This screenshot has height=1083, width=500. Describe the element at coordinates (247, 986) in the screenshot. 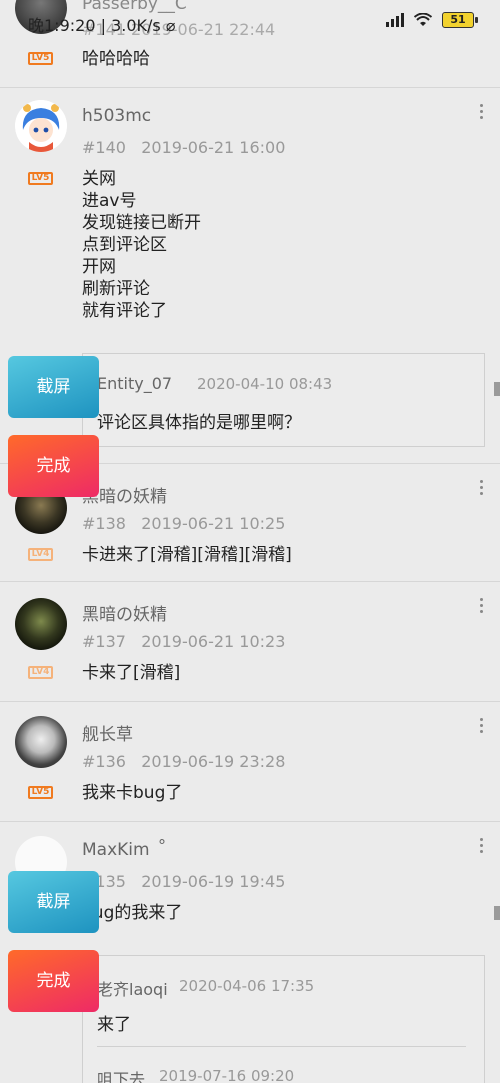

I see `reply-time: 2020-04-06 17:35` at that location.